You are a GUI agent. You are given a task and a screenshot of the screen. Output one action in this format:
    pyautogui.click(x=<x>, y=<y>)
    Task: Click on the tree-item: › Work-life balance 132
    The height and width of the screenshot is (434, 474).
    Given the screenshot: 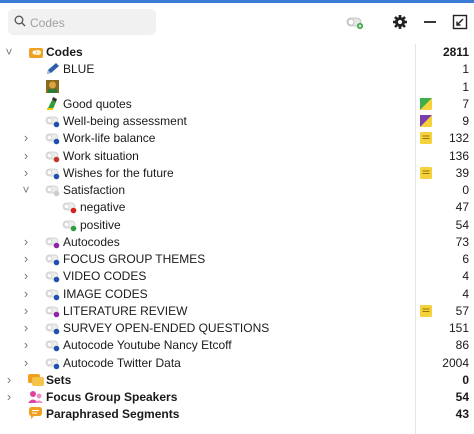 What is the action you would take?
    pyautogui.click(x=234, y=138)
    